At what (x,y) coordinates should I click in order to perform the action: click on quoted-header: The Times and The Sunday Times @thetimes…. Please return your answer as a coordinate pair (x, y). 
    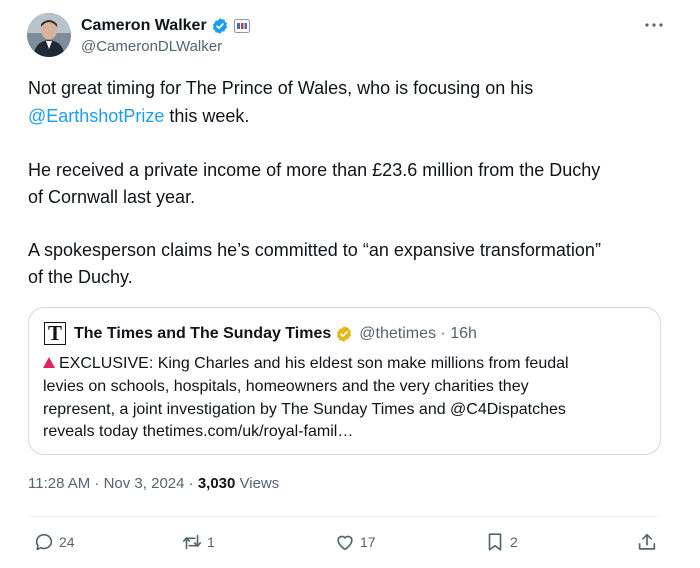
    Looking at the image, I should click on (275, 334).